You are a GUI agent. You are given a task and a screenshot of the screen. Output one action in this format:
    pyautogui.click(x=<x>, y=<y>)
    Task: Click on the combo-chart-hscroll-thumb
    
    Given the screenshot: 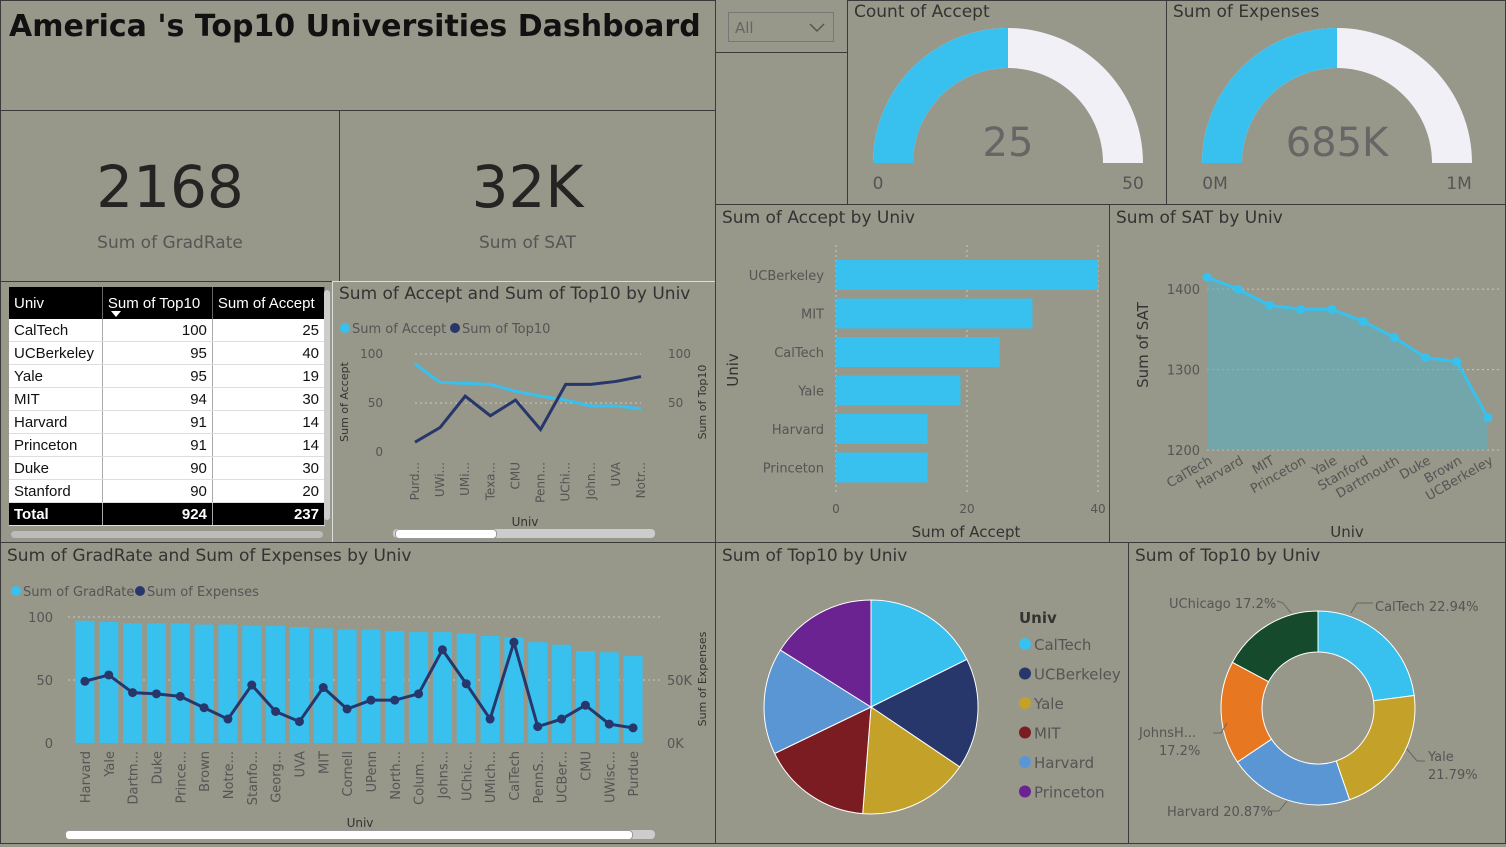 What is the action you would take?
    pyautogui.click(x=349, y=835)
    